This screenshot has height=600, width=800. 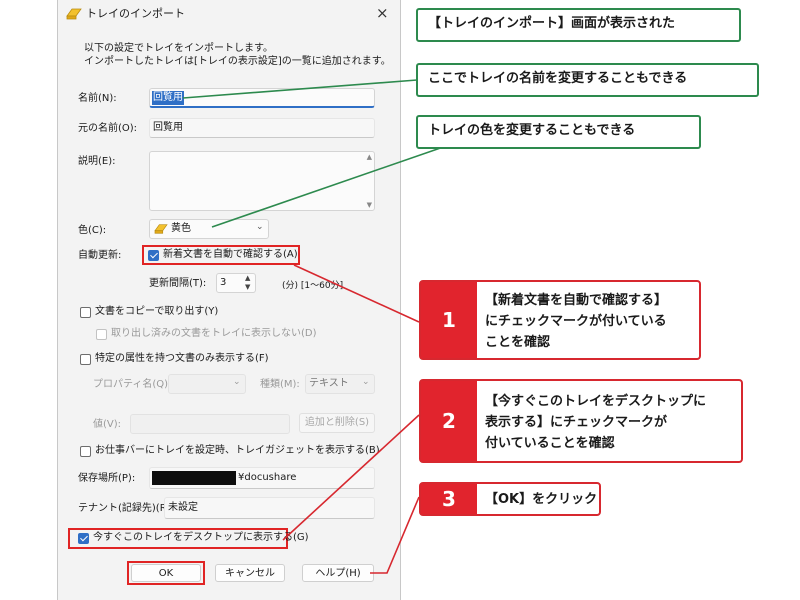 I want to click on step-1-line-3: ことを確認, so click(x=518, y=342).